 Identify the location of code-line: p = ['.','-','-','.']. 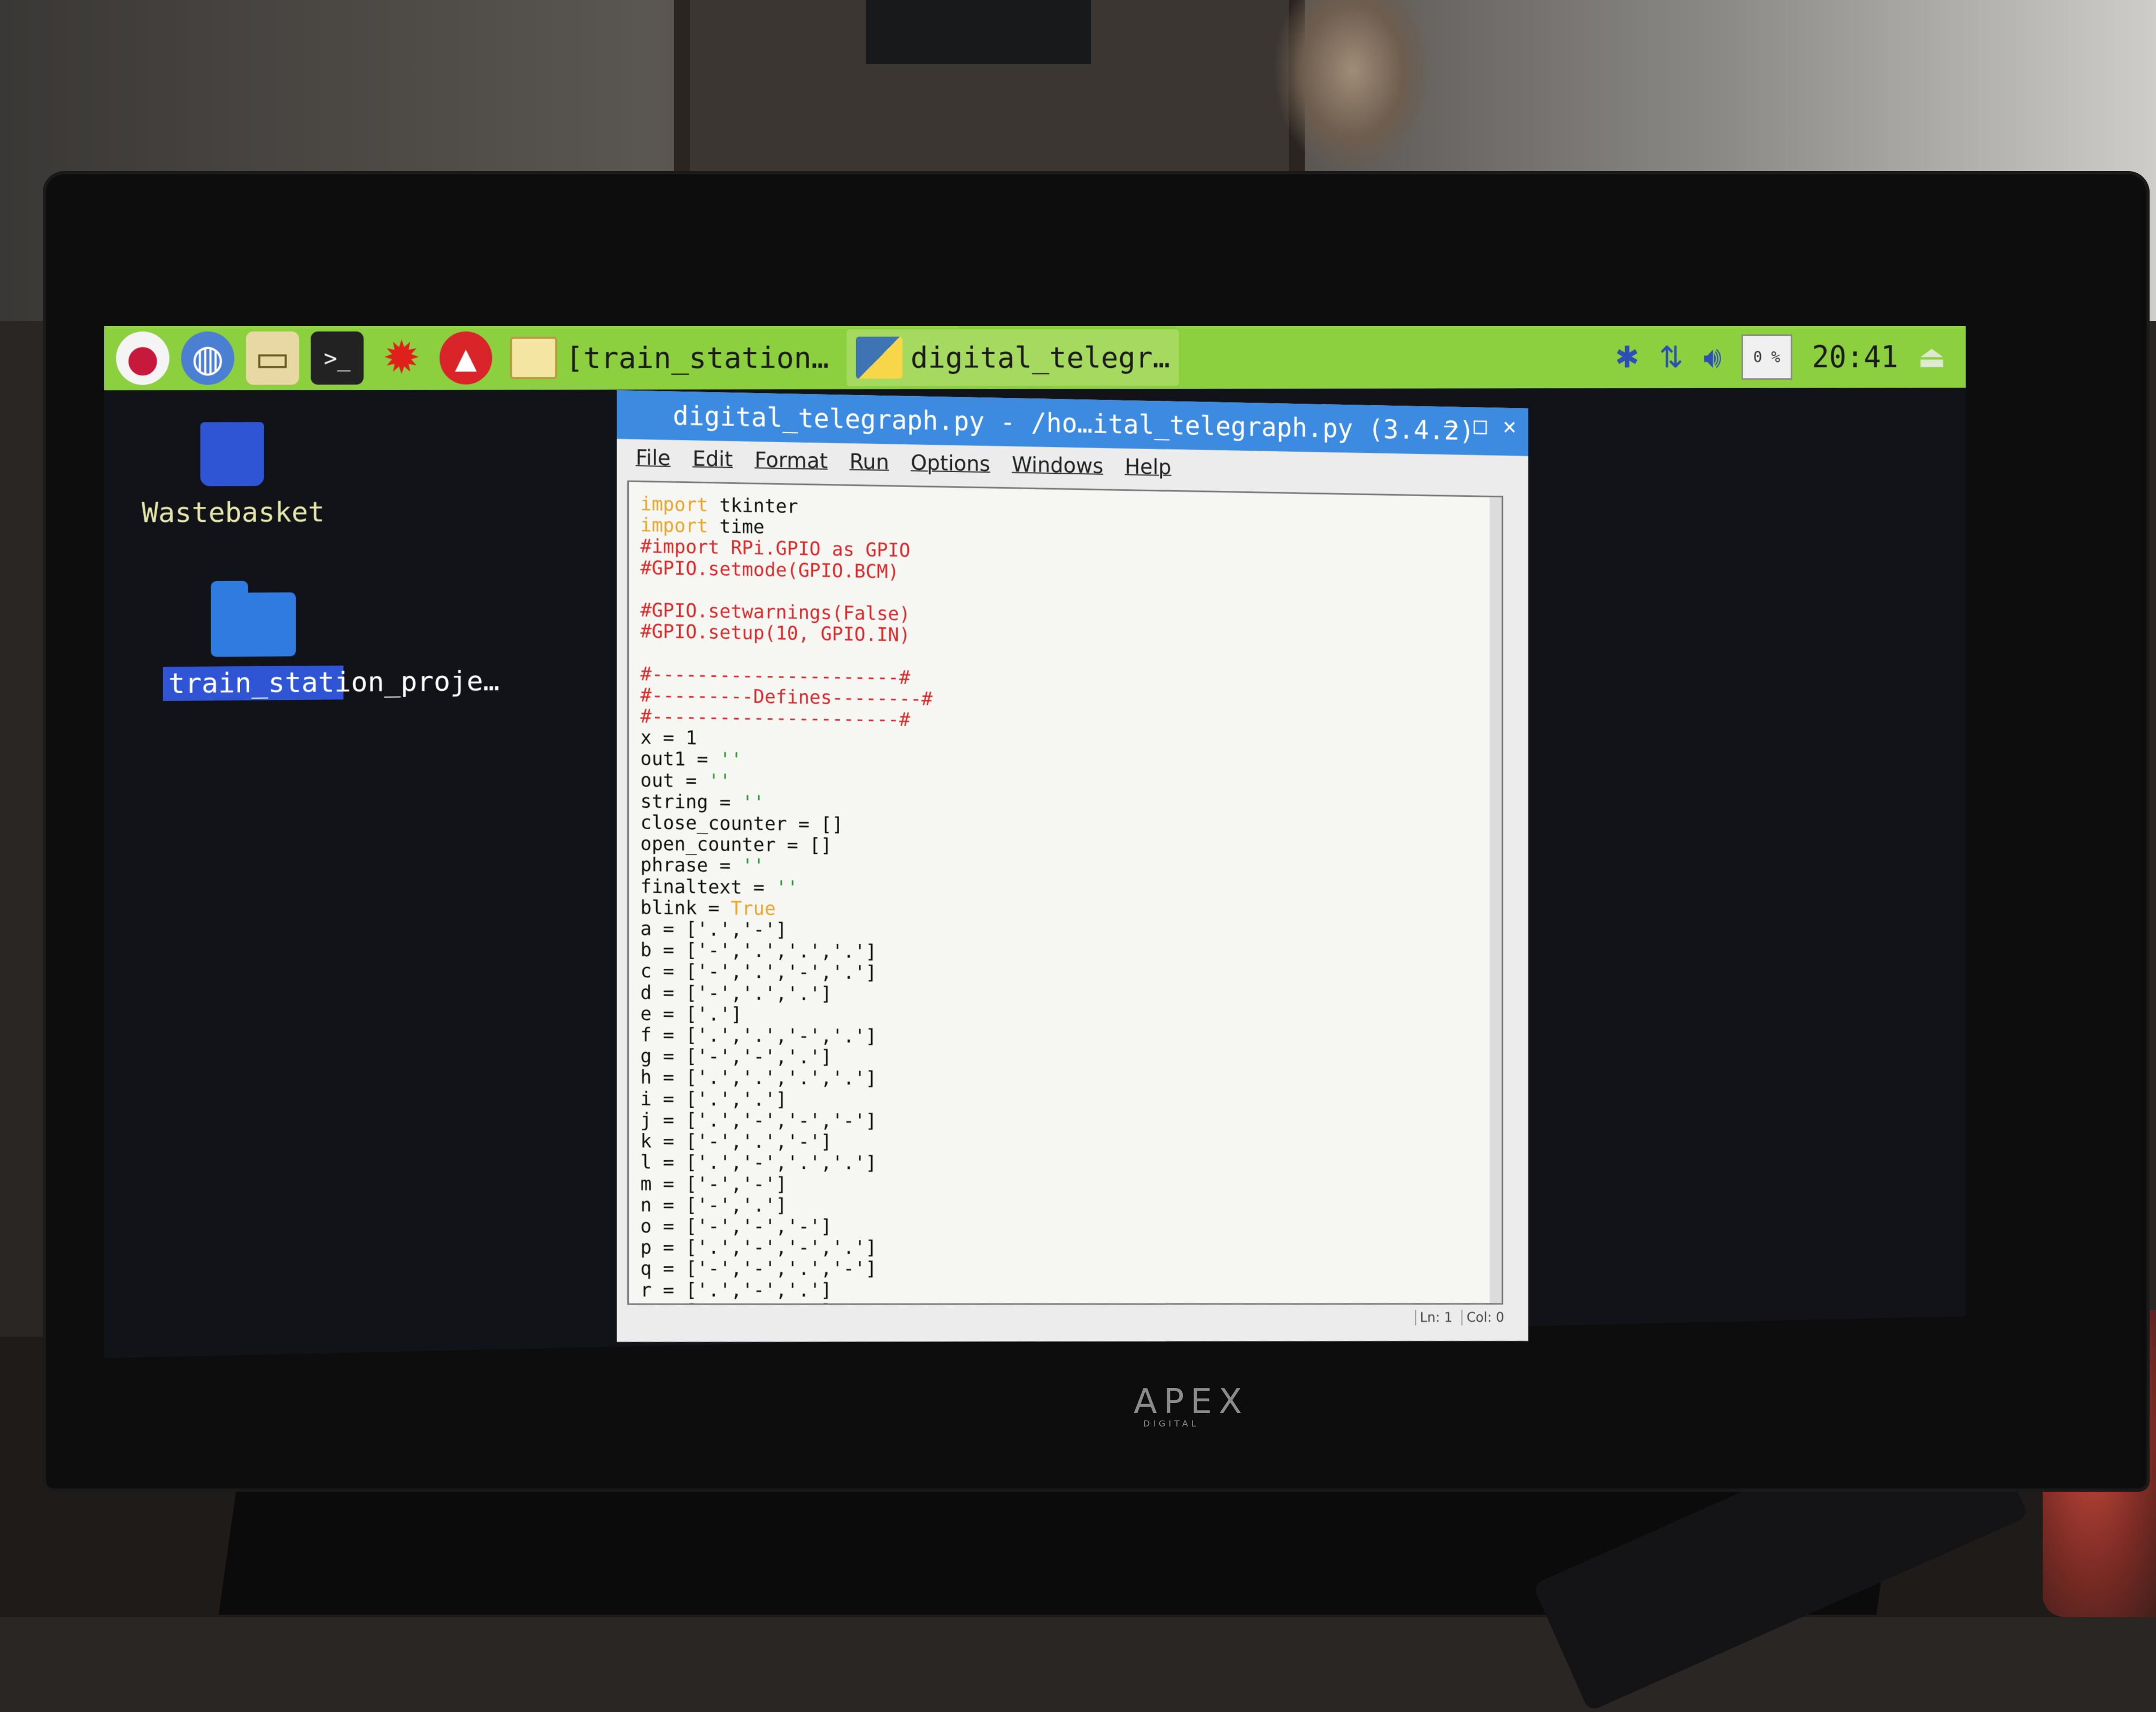
(758, 1248).